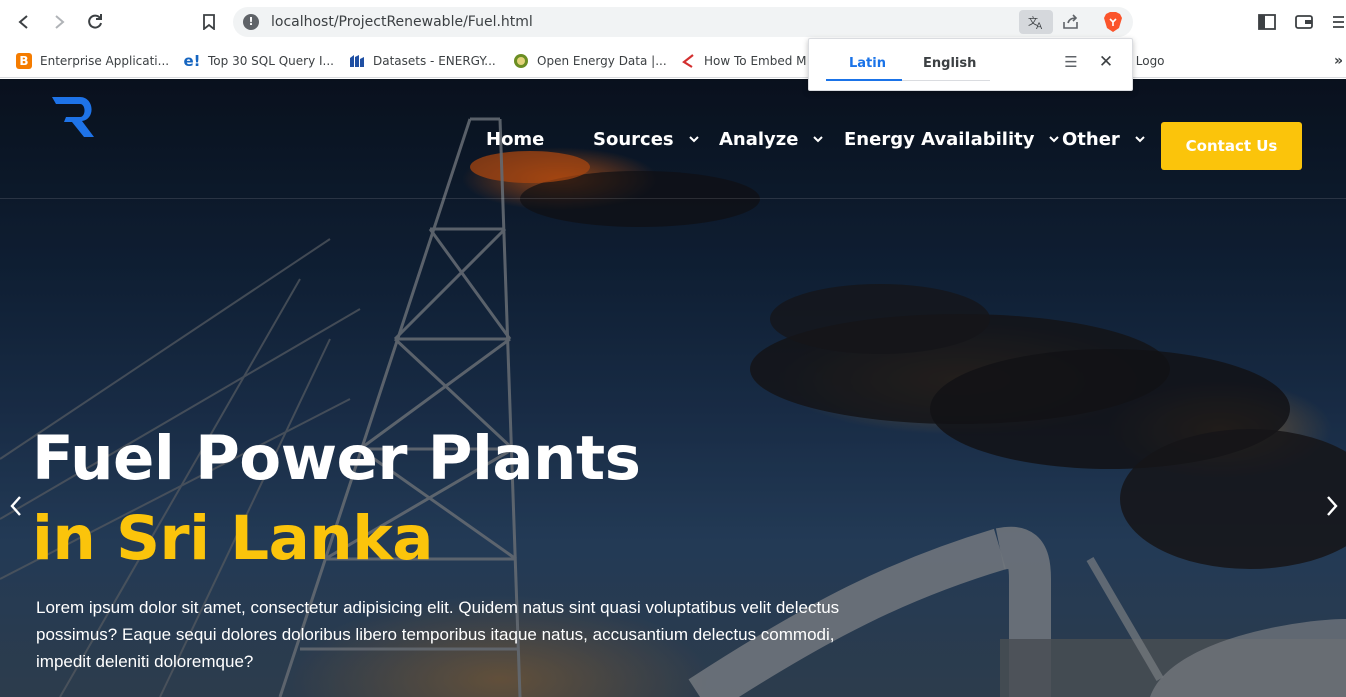 The width and height of the screenshot is (1346, 697). What do you see at coordinates (864, 80) in the screenshot?
I see `active-tab-indicator` at bounding box center [864, 80].